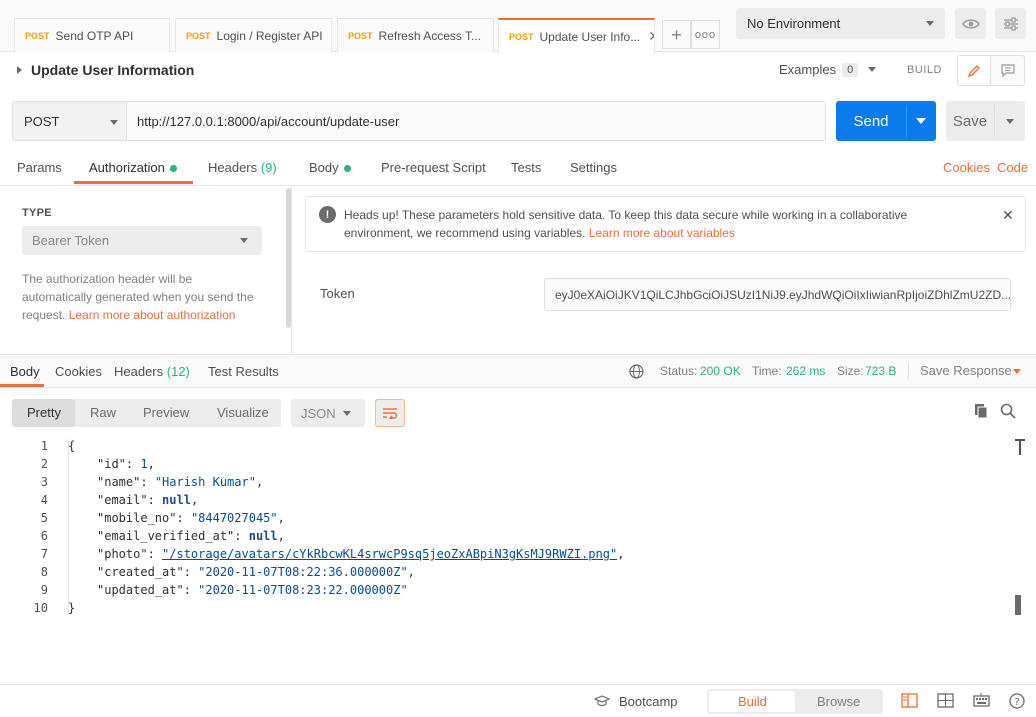  Describe the element at coordinates (142, 240) in the screenshot. I see `auth-type-select: Bearer Token` at that location.